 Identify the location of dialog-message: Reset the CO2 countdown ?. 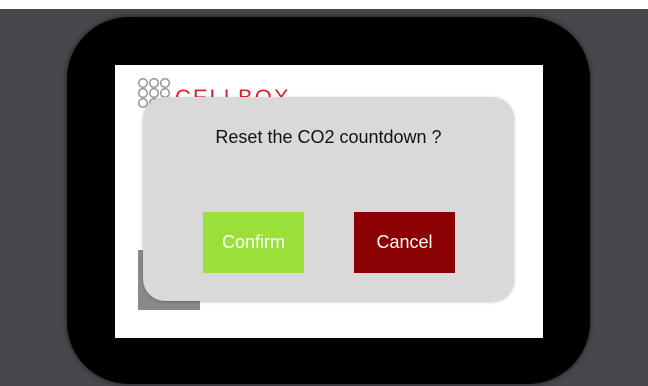
(328, 137).